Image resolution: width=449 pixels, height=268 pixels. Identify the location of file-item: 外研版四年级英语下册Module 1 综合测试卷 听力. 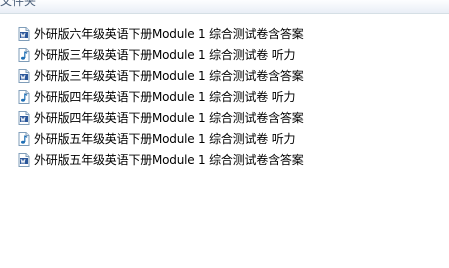
(160, 96).